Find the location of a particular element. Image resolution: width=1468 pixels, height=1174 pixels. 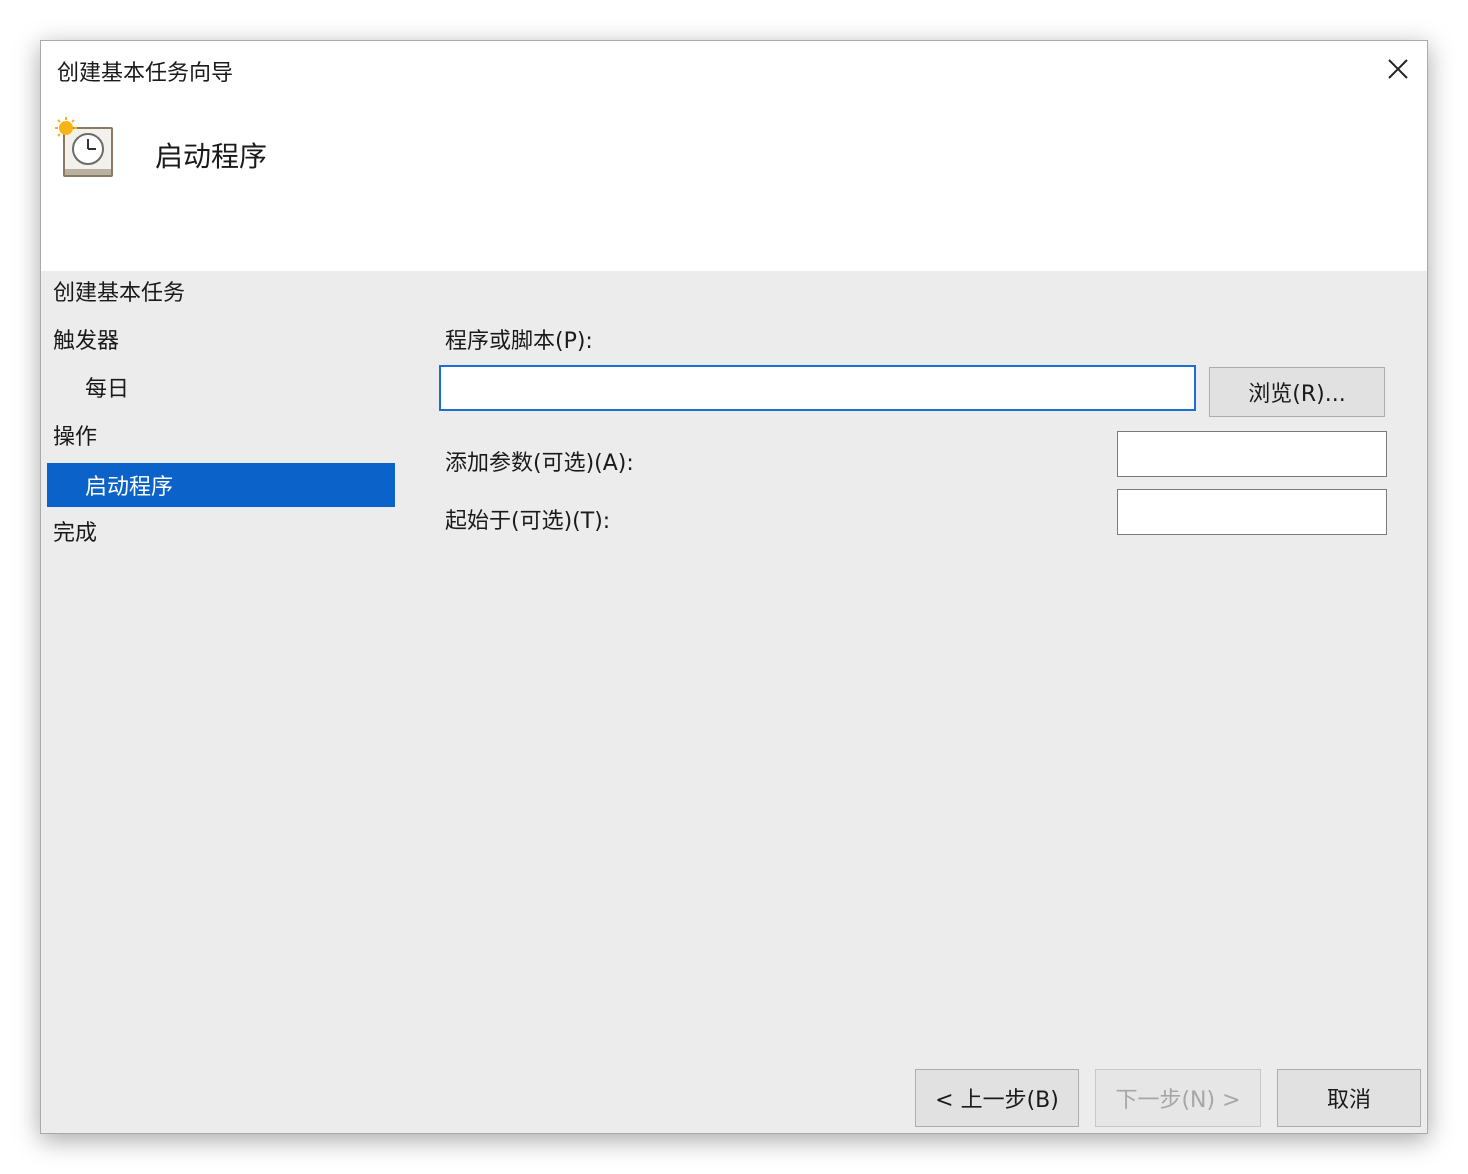

close-icon is located at coordinates (1398, 69).